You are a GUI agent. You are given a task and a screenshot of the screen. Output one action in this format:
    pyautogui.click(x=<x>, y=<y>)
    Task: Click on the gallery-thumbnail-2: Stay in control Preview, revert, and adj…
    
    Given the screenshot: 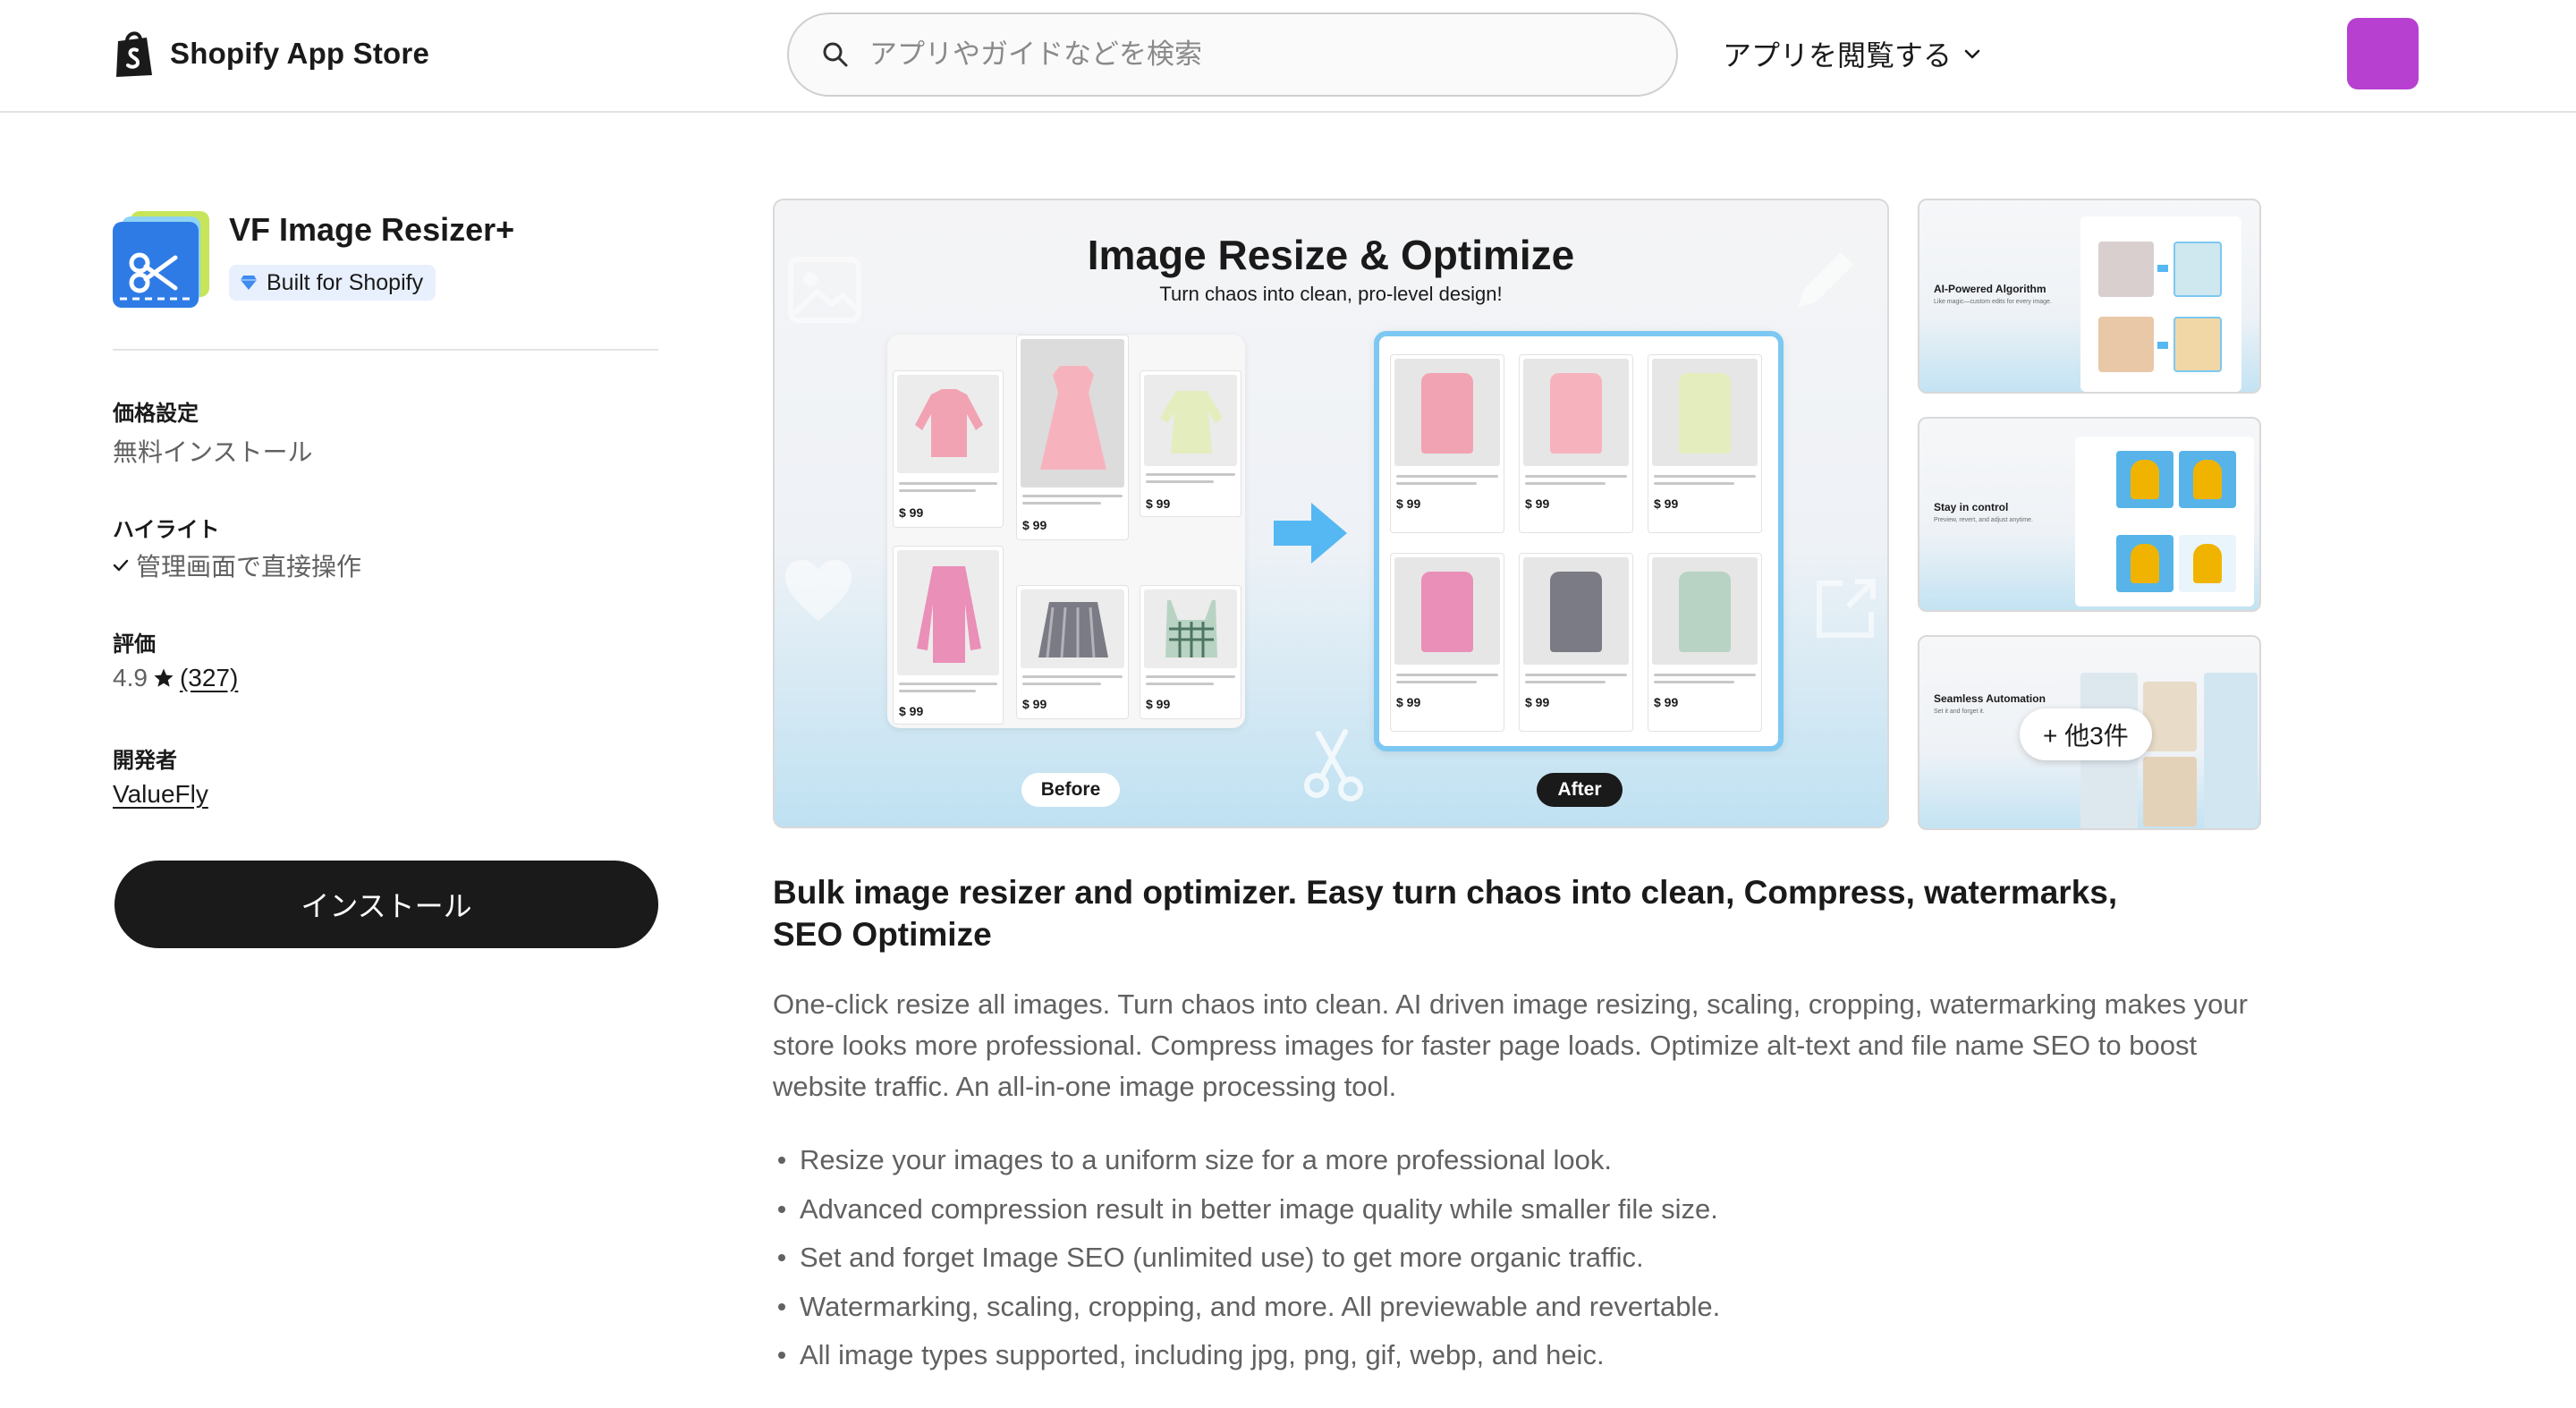 What is the action you would take?
    pyautogui.click(x=2089, y=515)
    